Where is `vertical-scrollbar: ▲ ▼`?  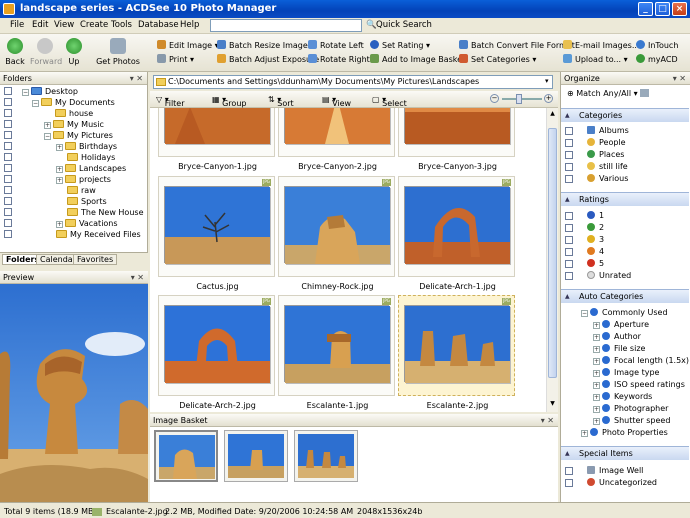
vertical-scrollbar: ▲ ▼ is located at coordinates (552, 260).